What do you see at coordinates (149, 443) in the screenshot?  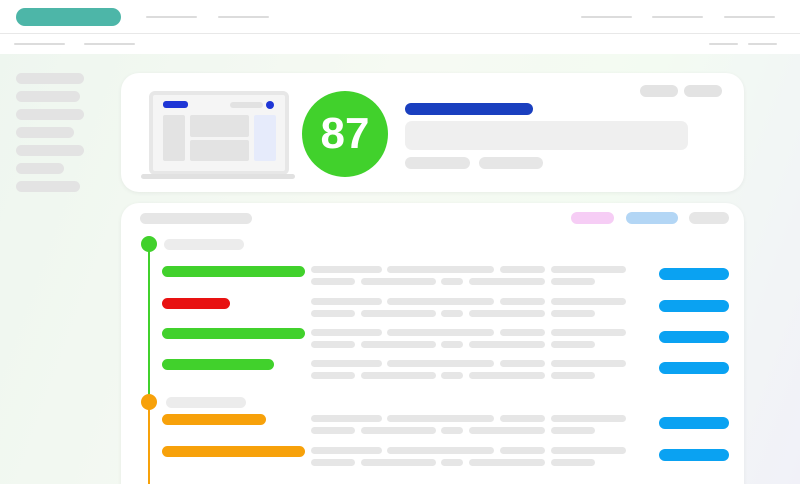 I see `timeline-line-orange` at bounding box center [149, 443].